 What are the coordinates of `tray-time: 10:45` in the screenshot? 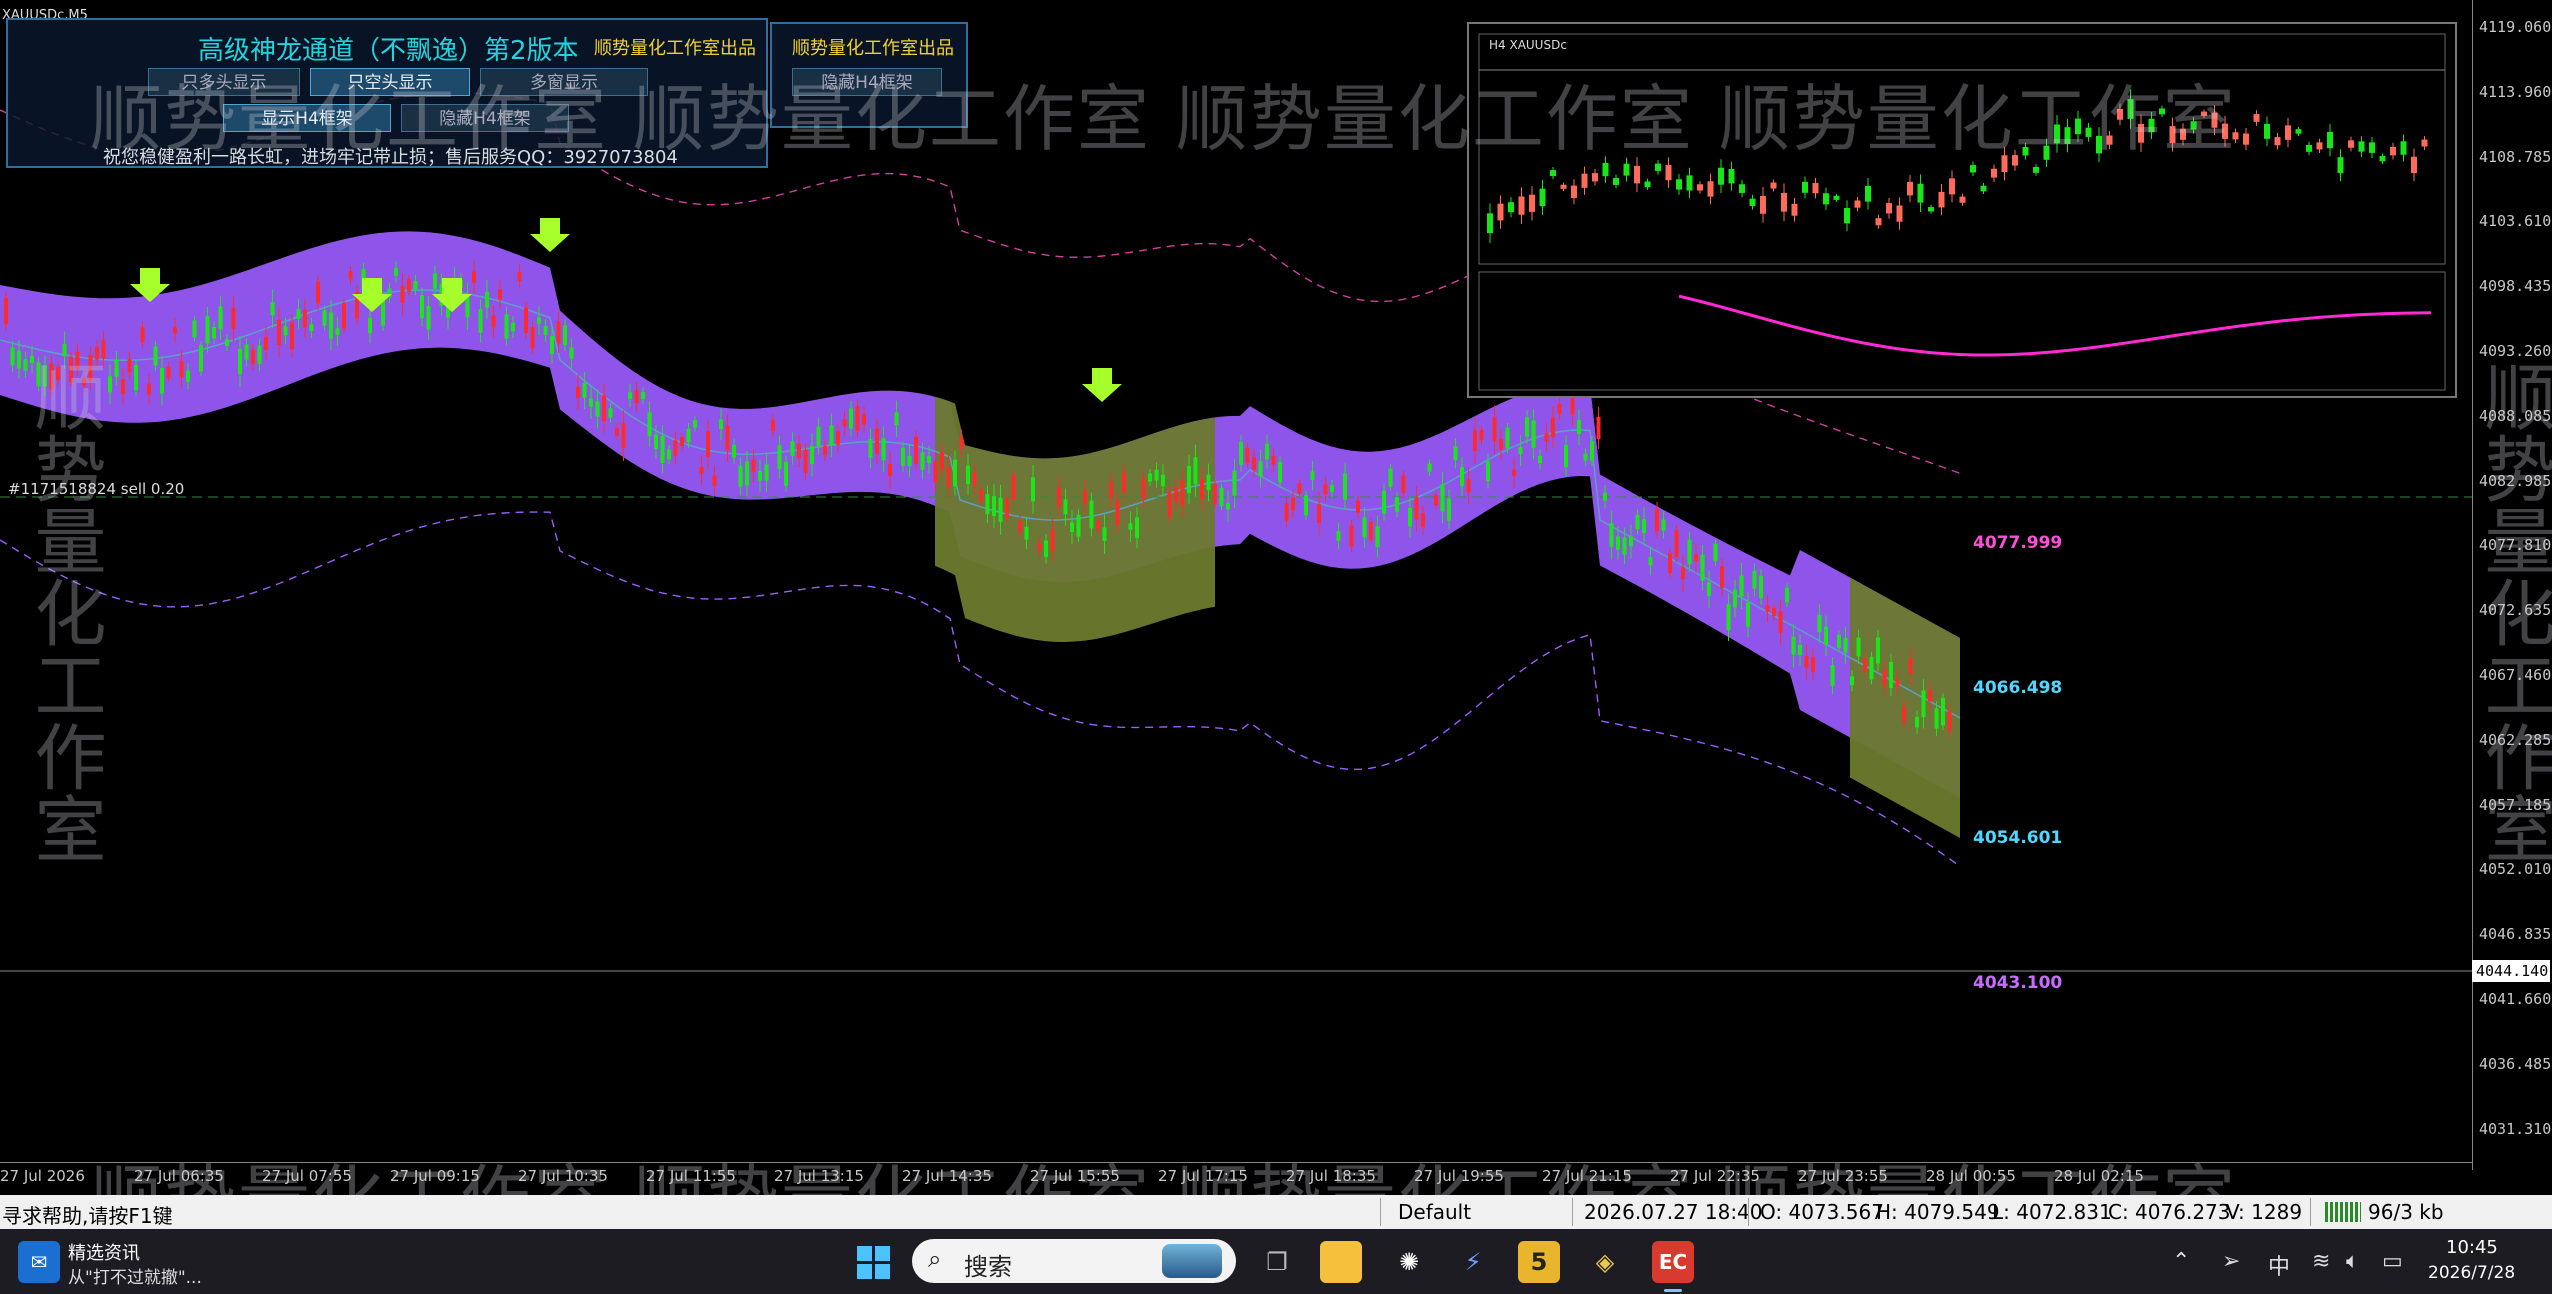 It's located at (2472, 1247).